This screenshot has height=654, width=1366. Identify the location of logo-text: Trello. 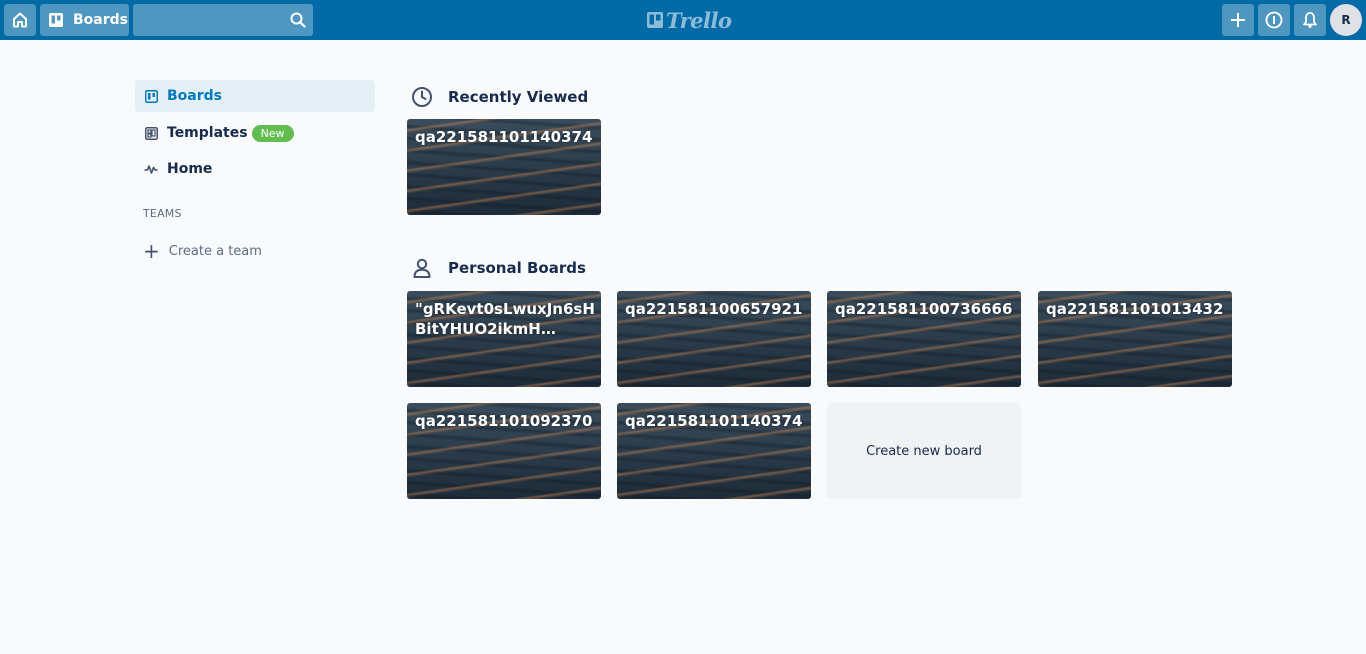
(699, 20).